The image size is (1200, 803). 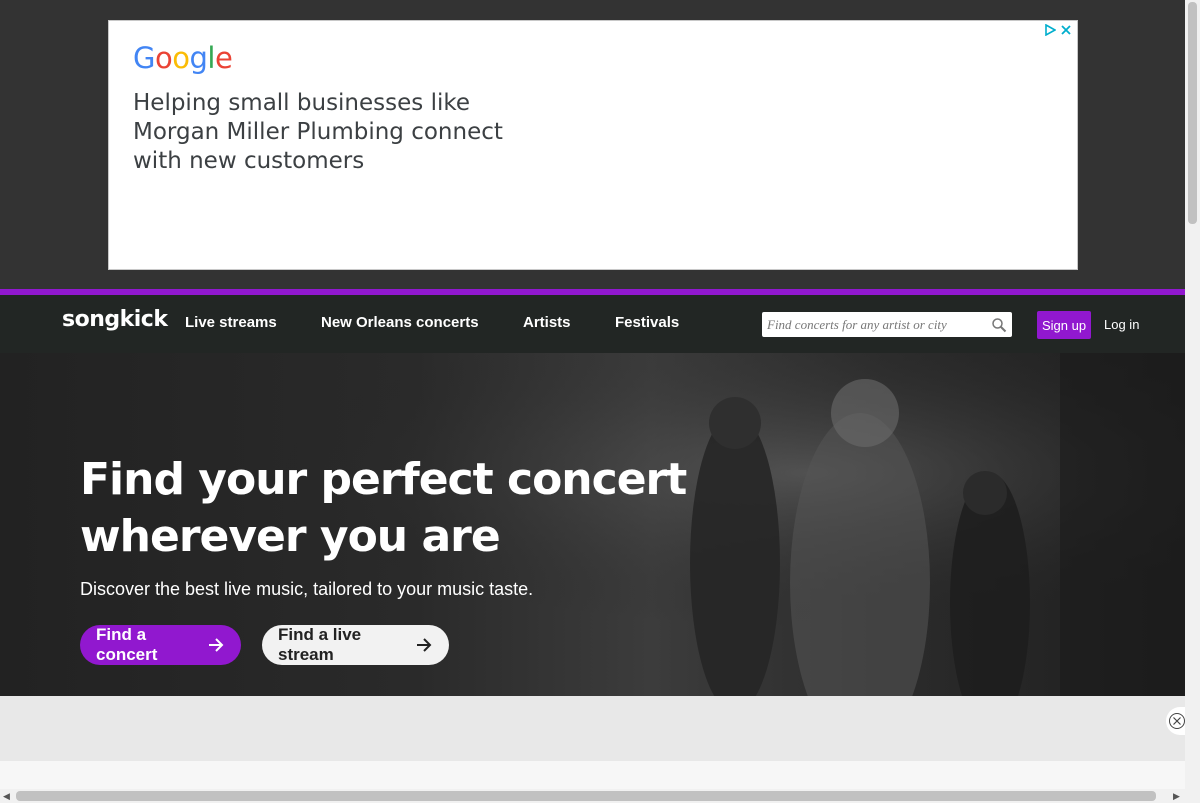 What do you see at coordinates (877, 324) in the screenshot?
I see `search-input` at bounding box center [877, 324].